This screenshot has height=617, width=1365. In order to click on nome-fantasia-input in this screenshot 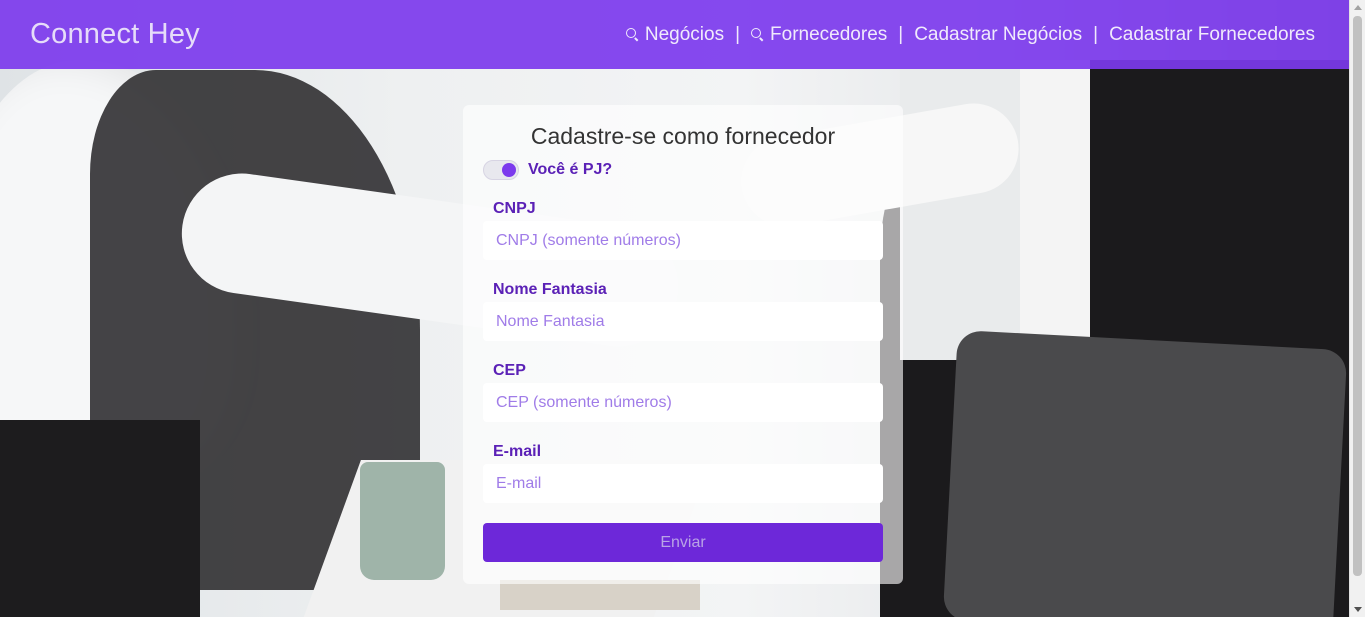, I will do `click(683, 321)`.